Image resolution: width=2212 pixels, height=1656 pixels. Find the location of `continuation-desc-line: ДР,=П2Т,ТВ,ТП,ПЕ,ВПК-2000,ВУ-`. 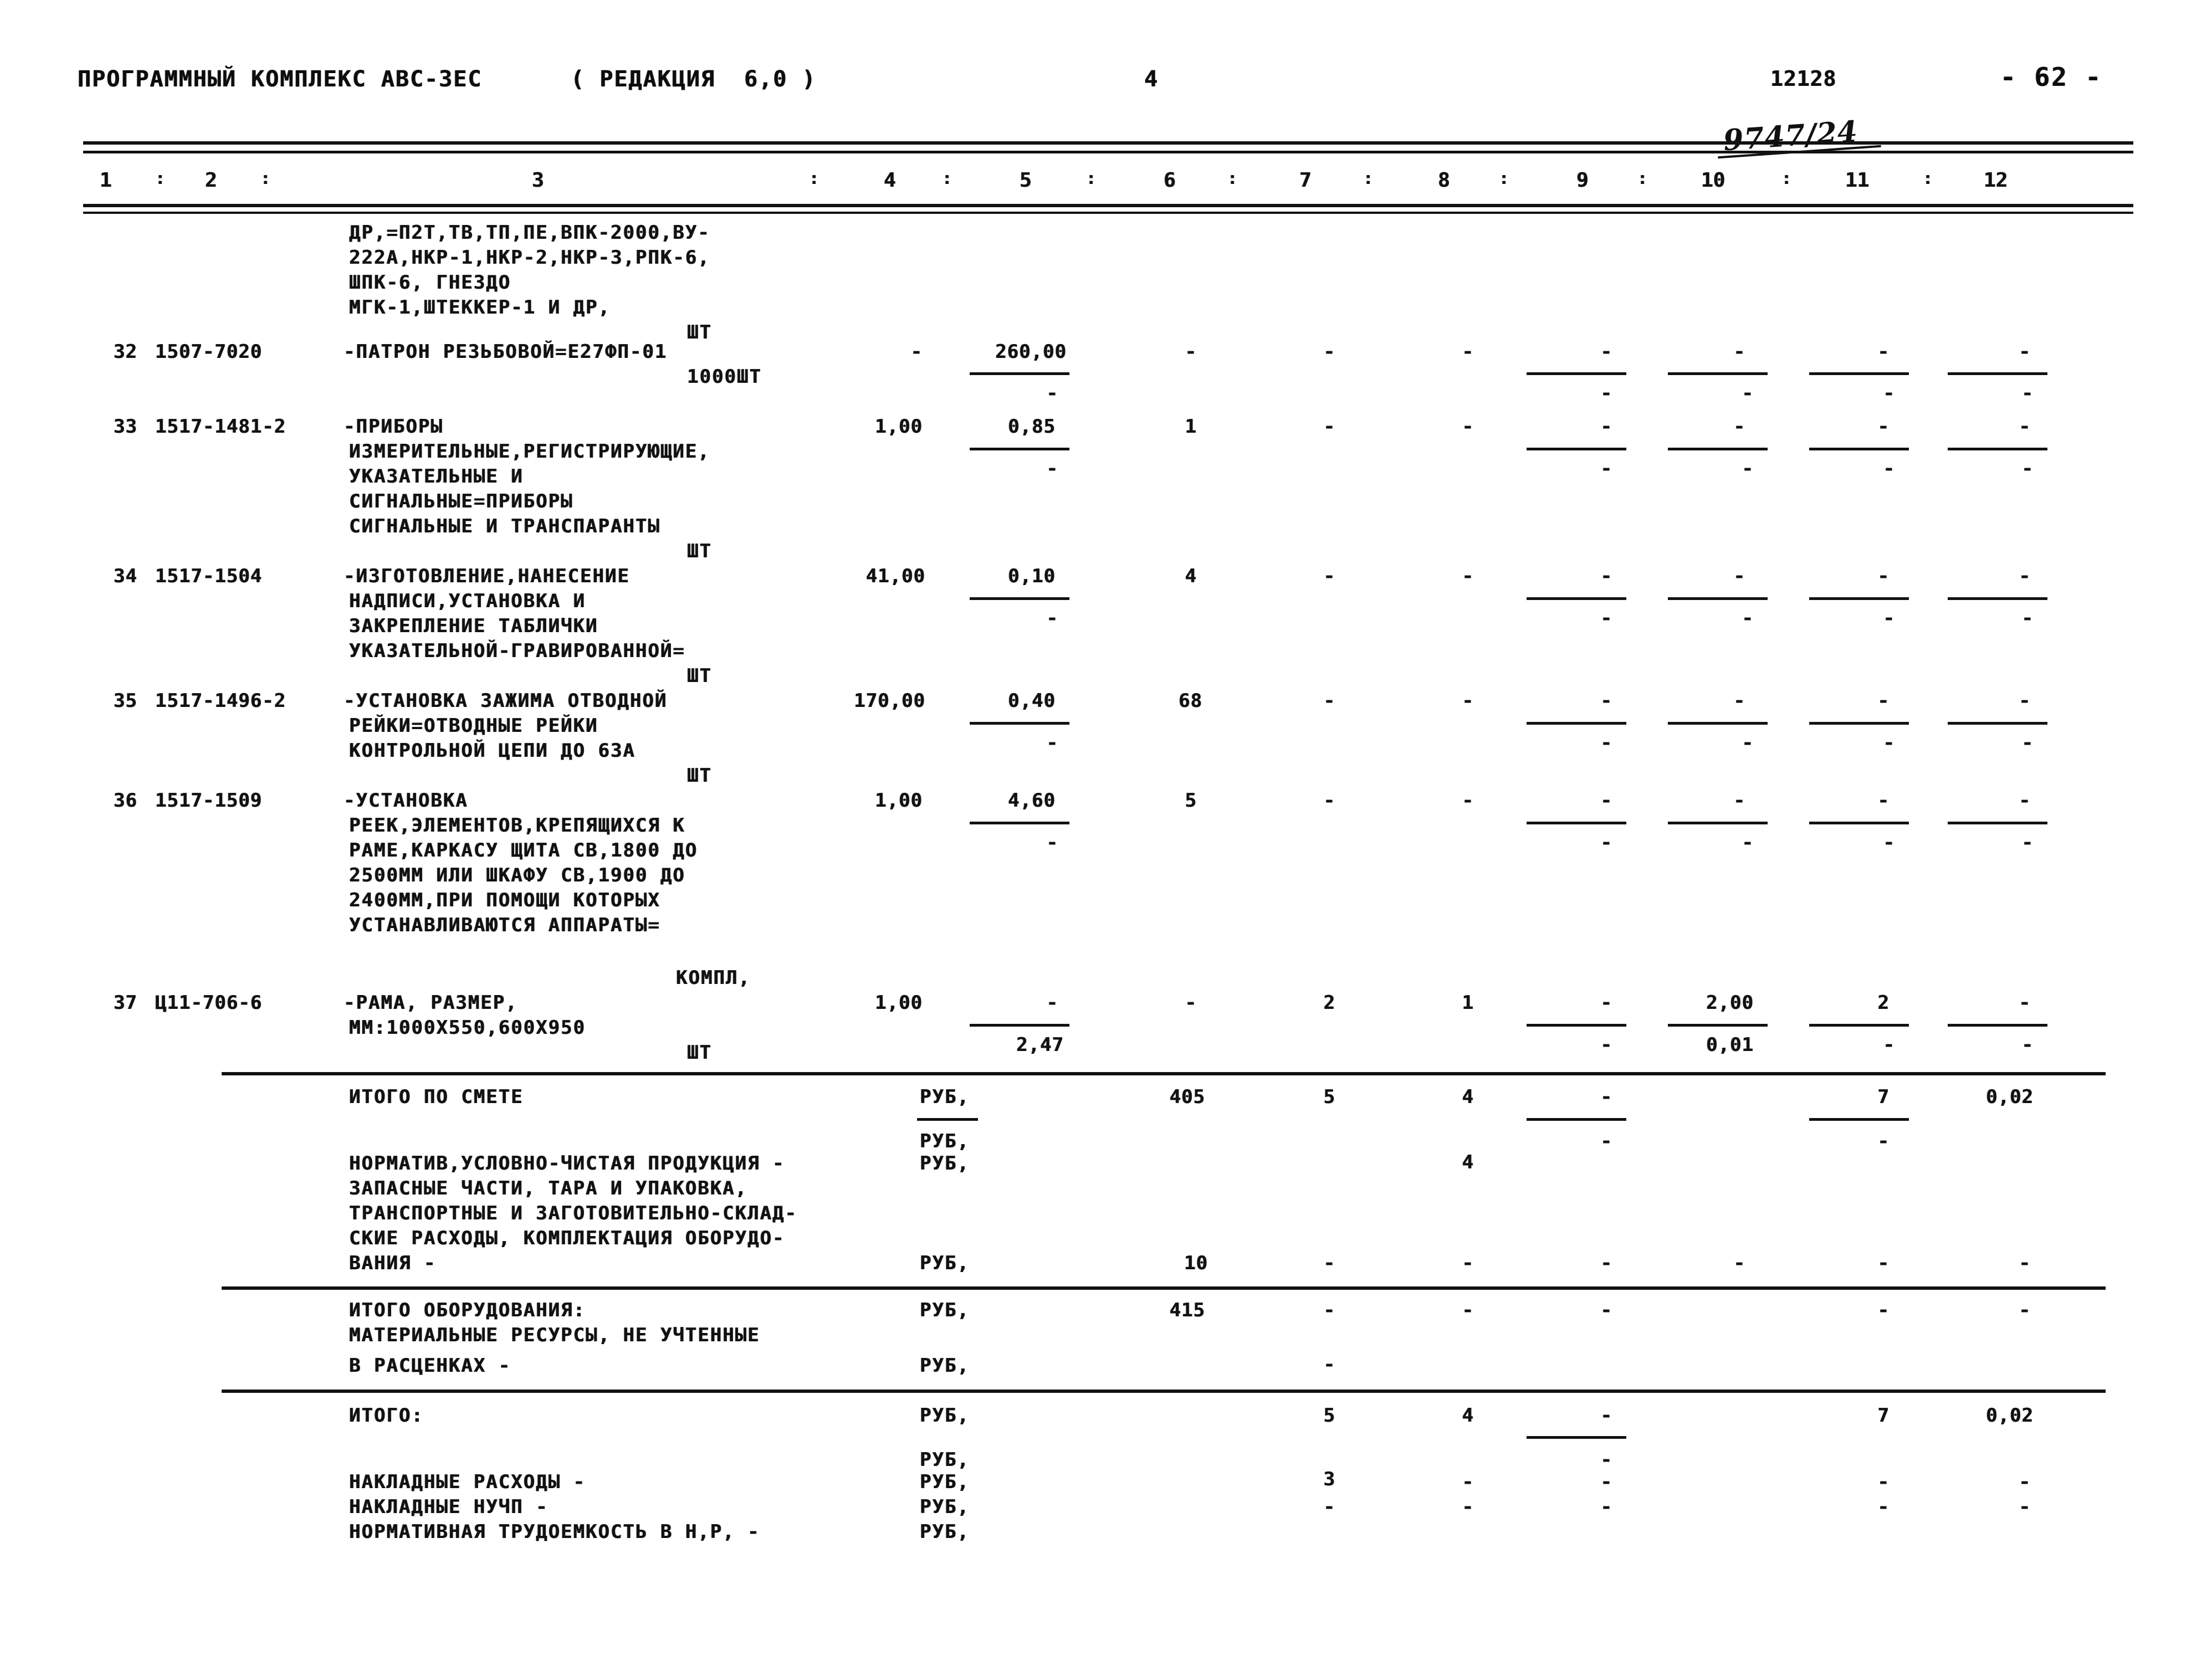

continuation-desc-line: ДР,=П2Т,ТВ,ТП,ПЕ,ВПК-2000,ВУ- is located at coordinates (529, 233).